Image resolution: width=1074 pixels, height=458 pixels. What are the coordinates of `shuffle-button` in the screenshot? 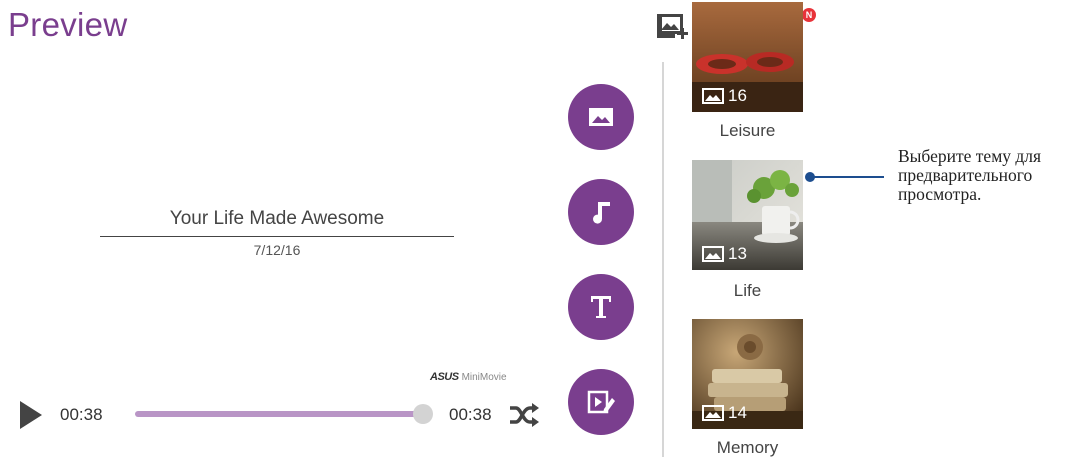 It's located at (524, 415).